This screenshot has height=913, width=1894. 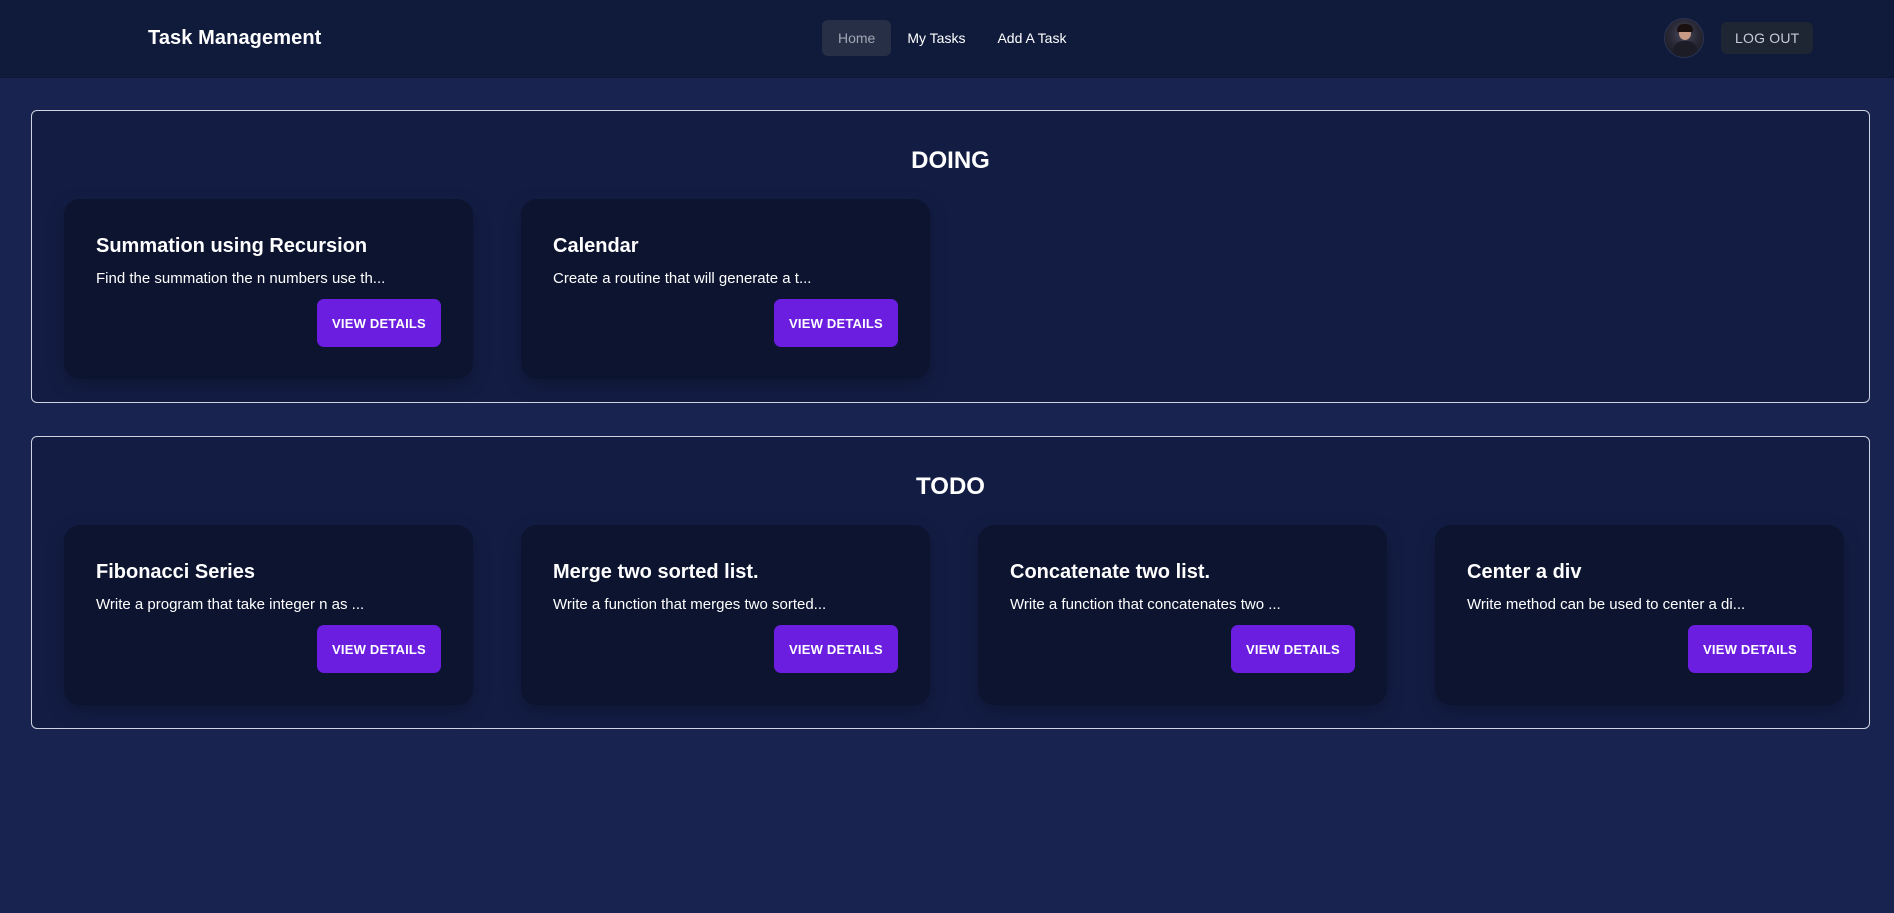 What do you see at coordinates (596, 246) in the screenshot?
I see `task-title: Calendar` at bounding box center [596, 246].